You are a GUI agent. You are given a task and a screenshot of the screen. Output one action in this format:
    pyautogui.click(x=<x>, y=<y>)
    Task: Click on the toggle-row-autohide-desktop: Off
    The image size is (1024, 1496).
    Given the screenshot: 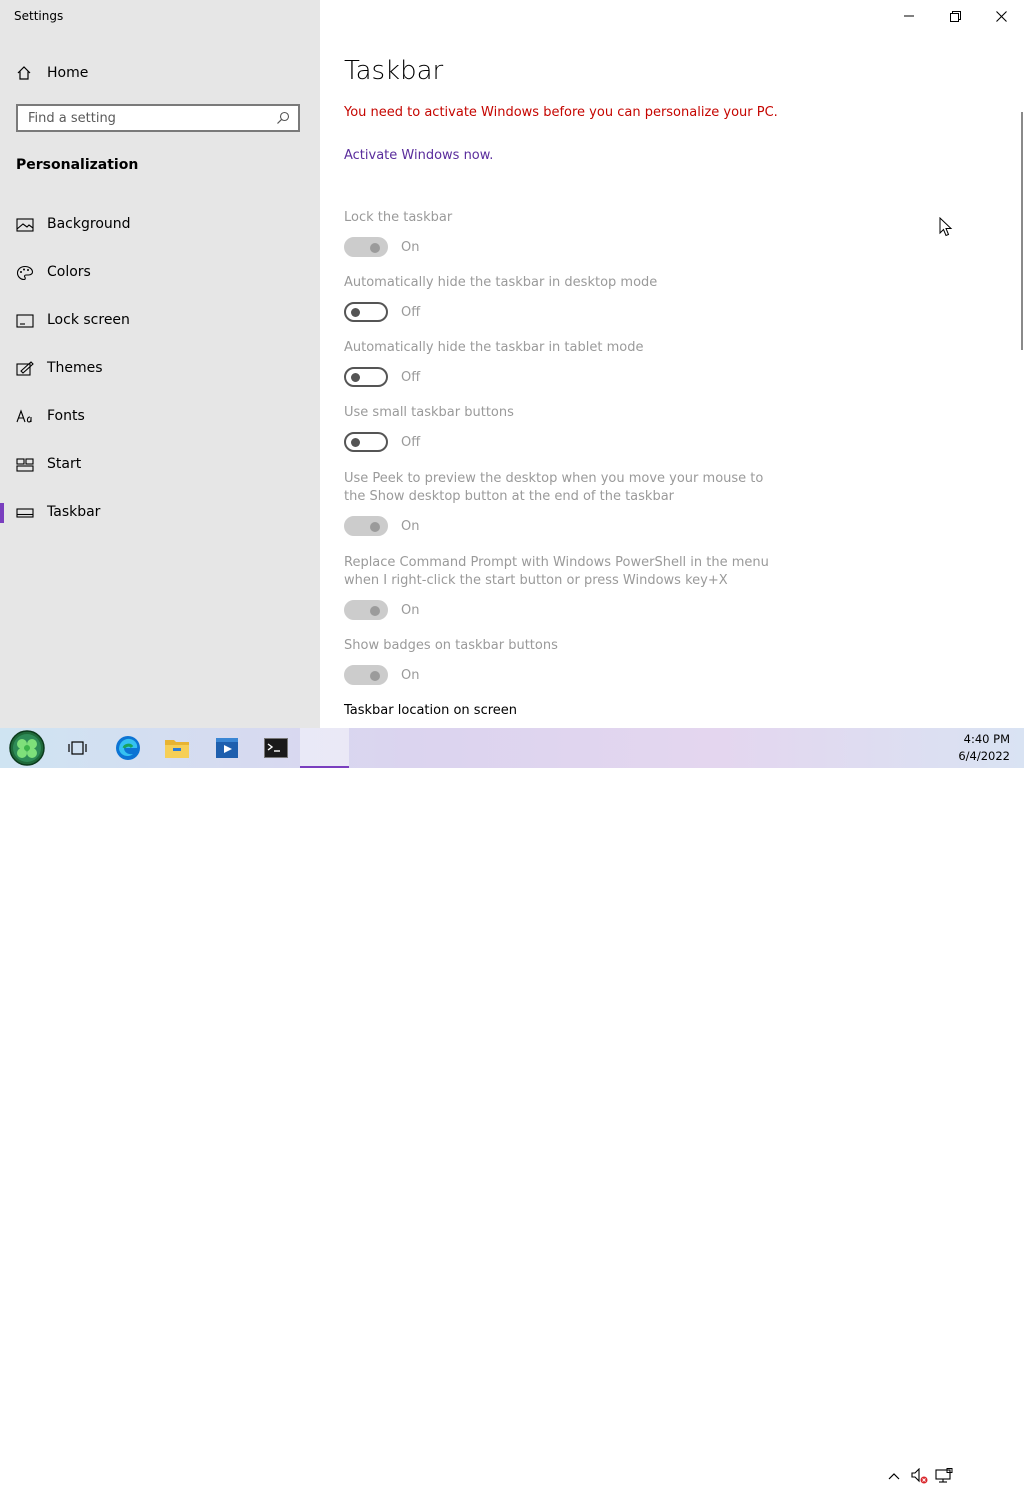 What is the action you would take?
    pyautogui.click(x=382, y=312)
    